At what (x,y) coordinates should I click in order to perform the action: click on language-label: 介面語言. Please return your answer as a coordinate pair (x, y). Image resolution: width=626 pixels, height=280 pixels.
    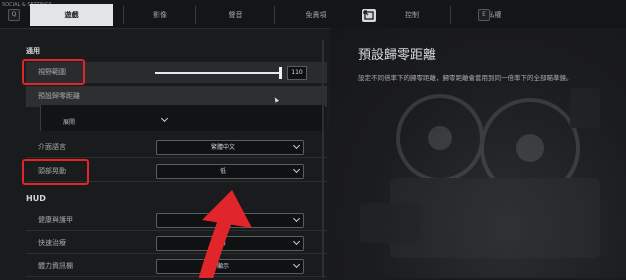
    Looking at the image, I should click on (52, 147).